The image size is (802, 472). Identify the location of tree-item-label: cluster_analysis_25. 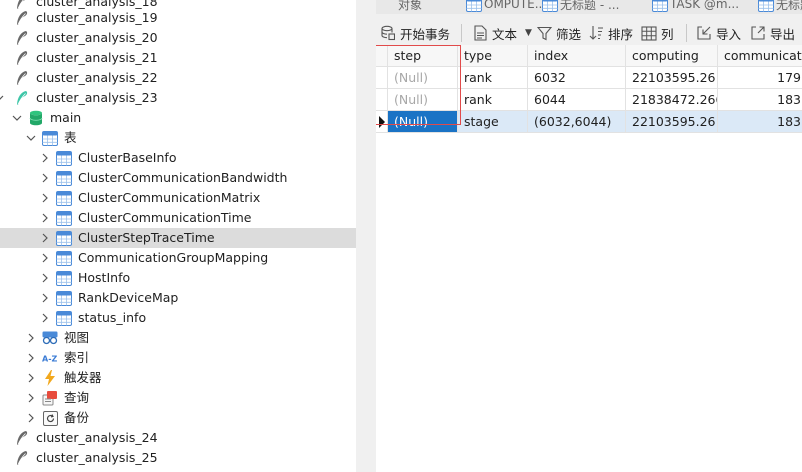
(97, 457).